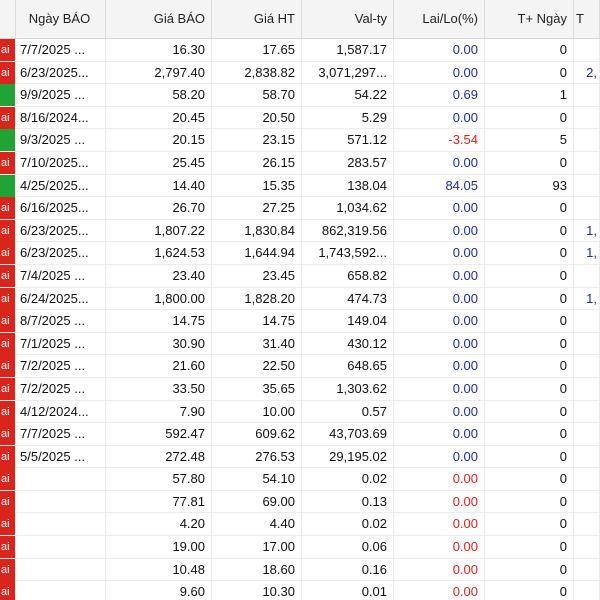 This screenshot has width=600, height=600. I want to click on cell-val-ty-value: 0.01, so click(374, 592).